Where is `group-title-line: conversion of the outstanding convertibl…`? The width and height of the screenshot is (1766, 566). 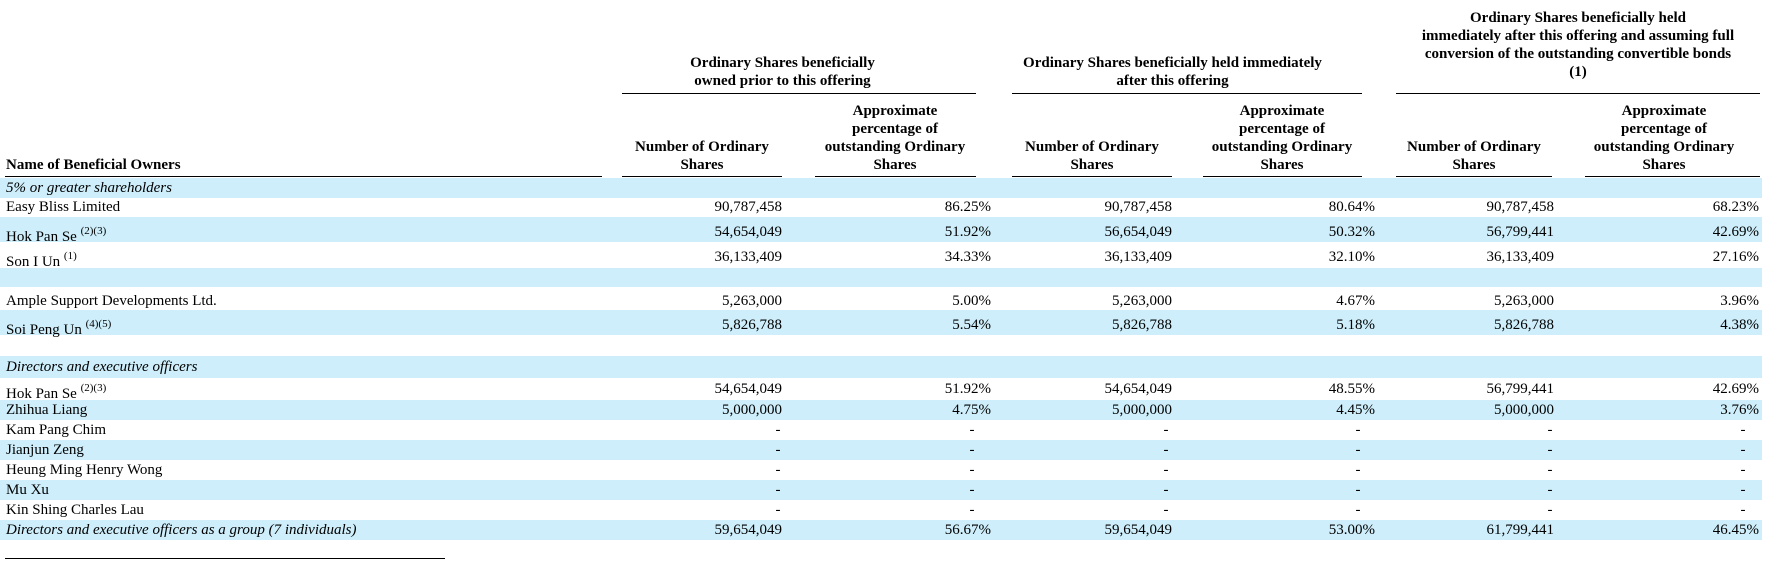
group-title-line: conversion of the outstanding convertibl… is located at coordinates (1578, 54).